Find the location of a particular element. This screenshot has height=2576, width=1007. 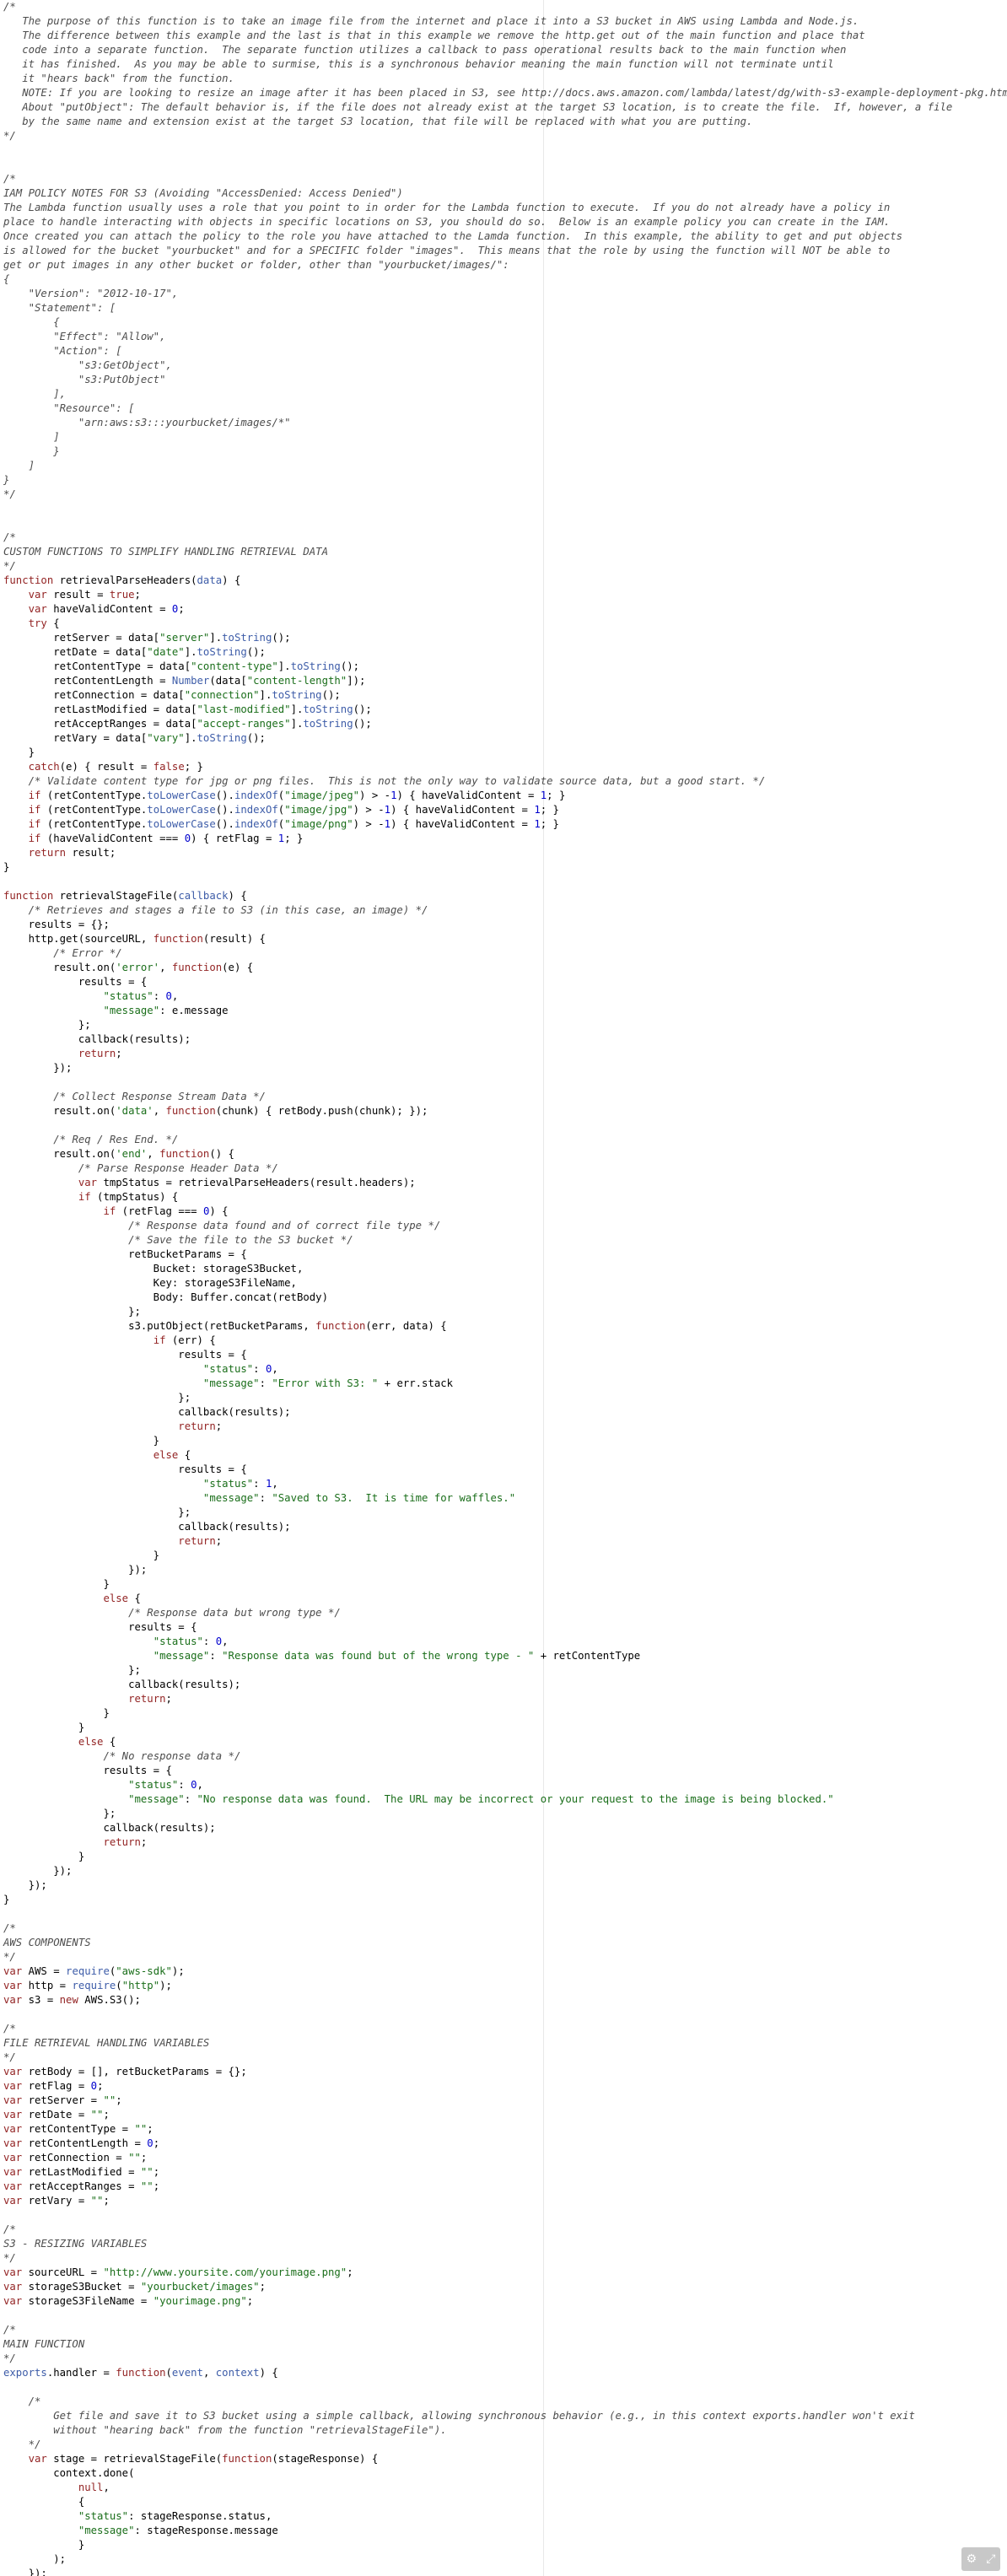

code-line: catch(e) { result = false; } is located at coordinates (505, 767).